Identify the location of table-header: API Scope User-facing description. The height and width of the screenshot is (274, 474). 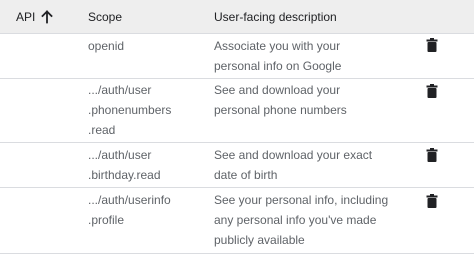
(237, 17).